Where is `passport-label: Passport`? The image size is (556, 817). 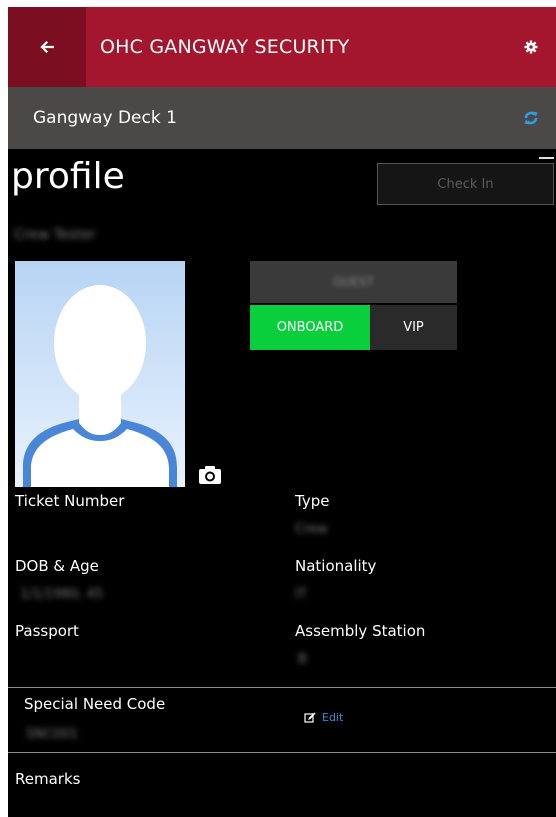
passport-label: Passport is located at coordinates (47, 631).